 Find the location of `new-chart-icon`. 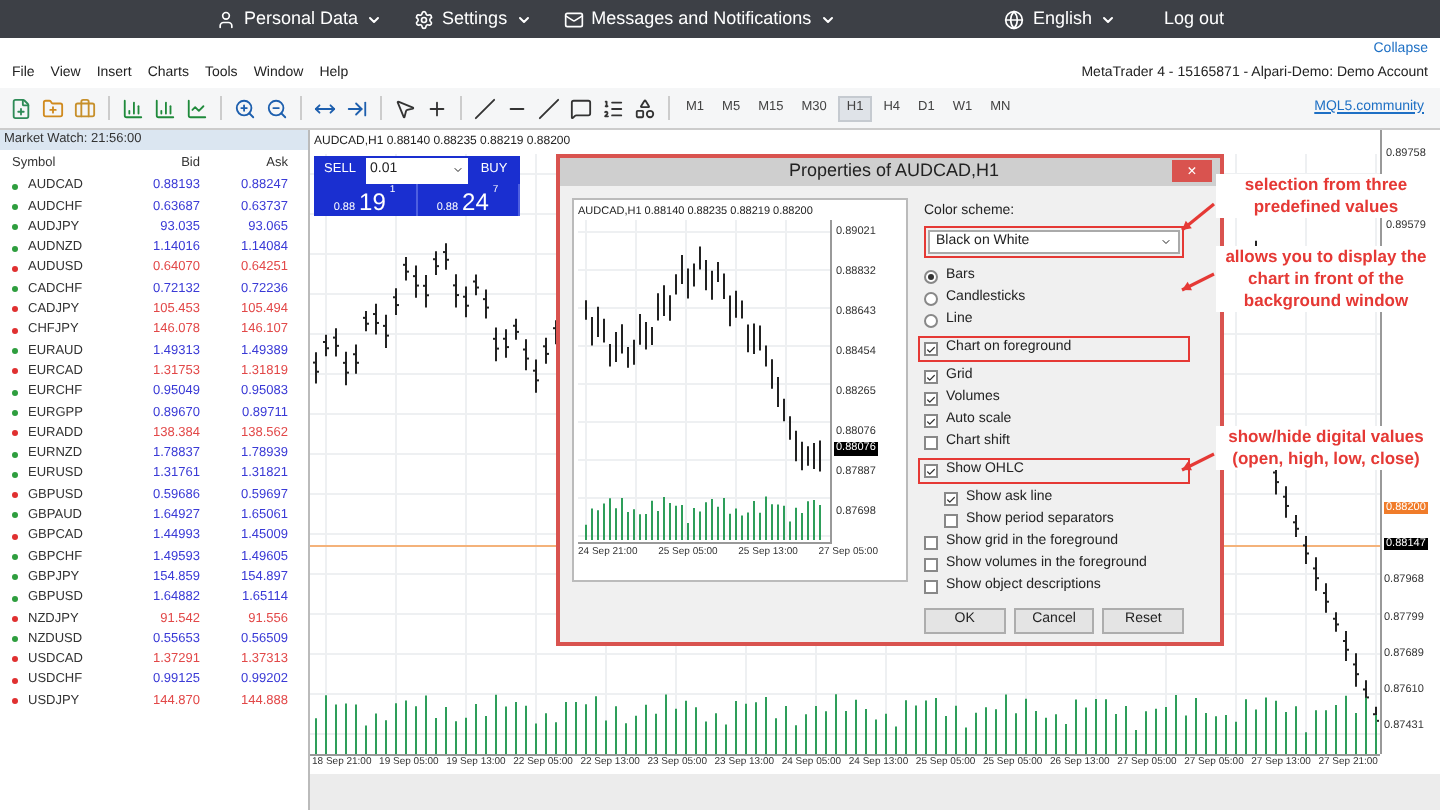

new-chart-icon is located at coordinates (21, 108).